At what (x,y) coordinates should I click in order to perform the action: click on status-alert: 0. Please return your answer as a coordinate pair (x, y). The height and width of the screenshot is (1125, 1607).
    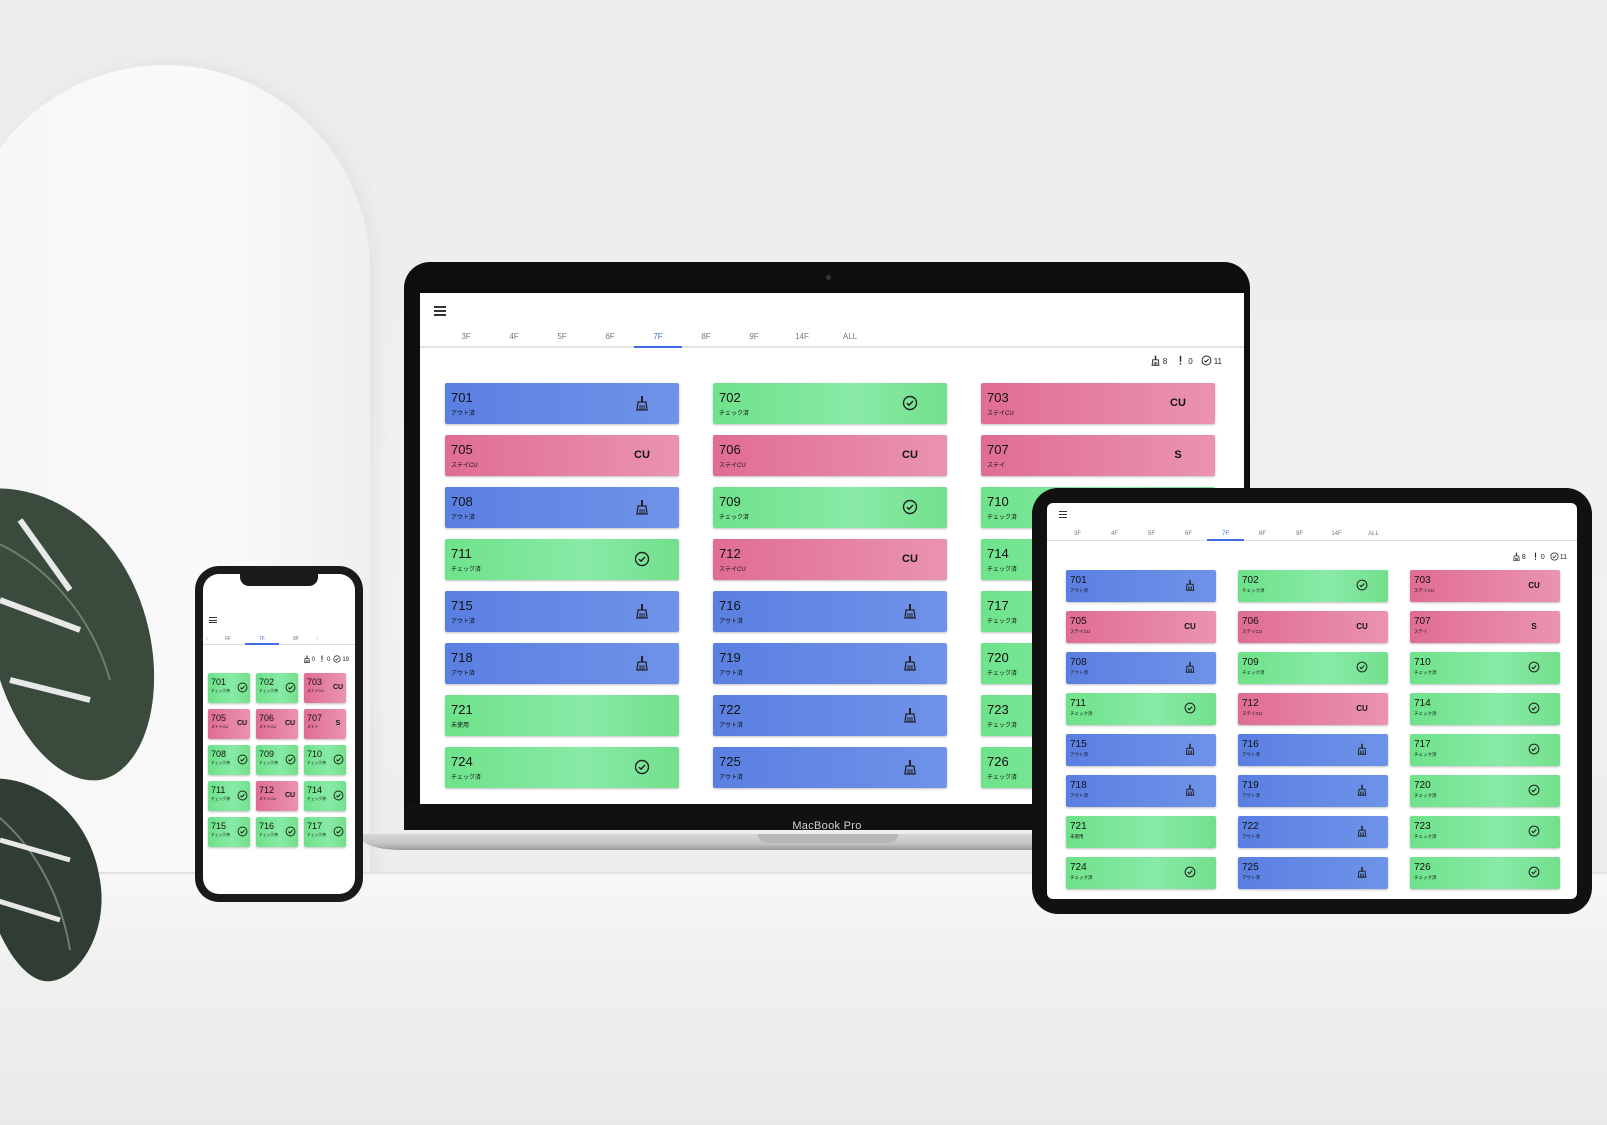
    Looking at the image, I should click on (324, 660).